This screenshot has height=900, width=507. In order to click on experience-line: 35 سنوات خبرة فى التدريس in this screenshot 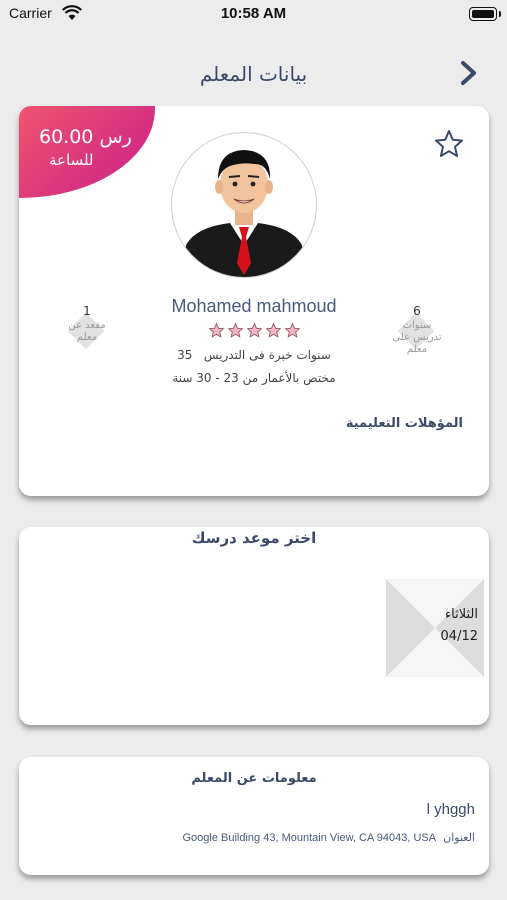, I will do `click(254, 355)`.